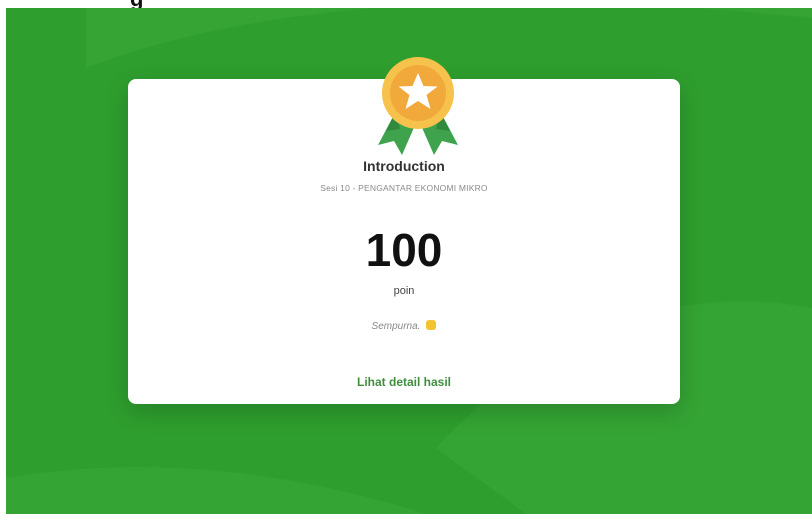 Image resolution: width=812 pixels, height=514 pixels. Describe the element at coordinates (404, 188) in the screenshot. I see `session-subtitle: Sesi 10 - PENGANTAR EKONOMI MIKRO` at that location.